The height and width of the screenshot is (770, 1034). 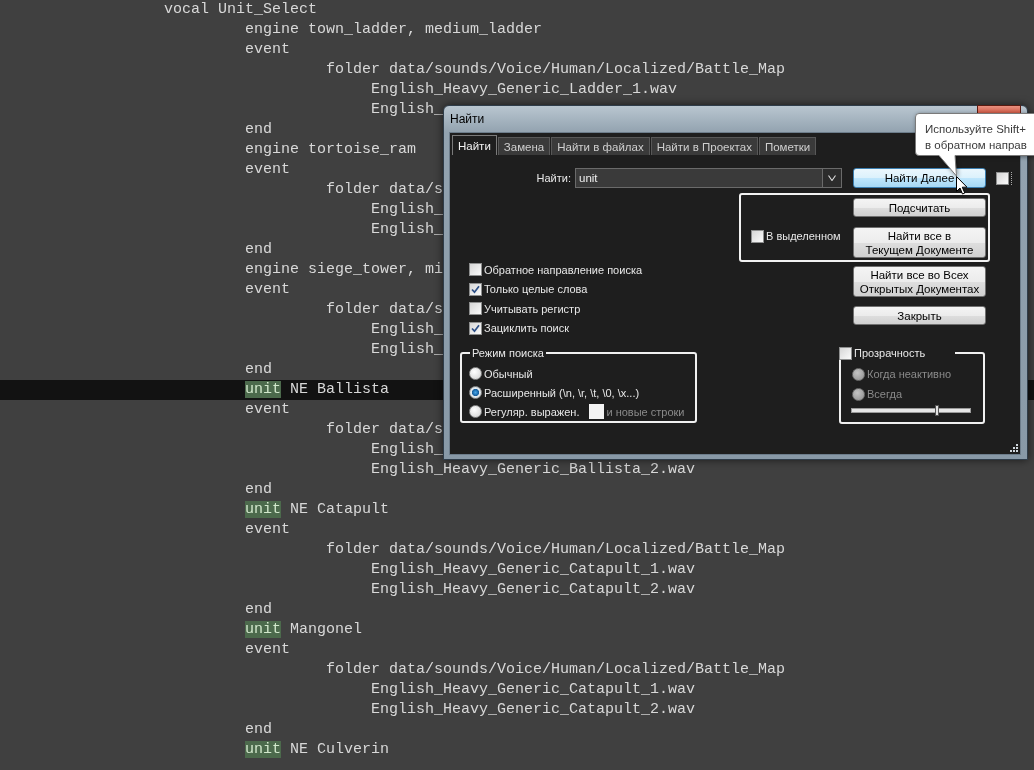 What do you see at coordinates (911, 410) in the screenshot?
I see `slider-track` at bounding box center [911, 410].